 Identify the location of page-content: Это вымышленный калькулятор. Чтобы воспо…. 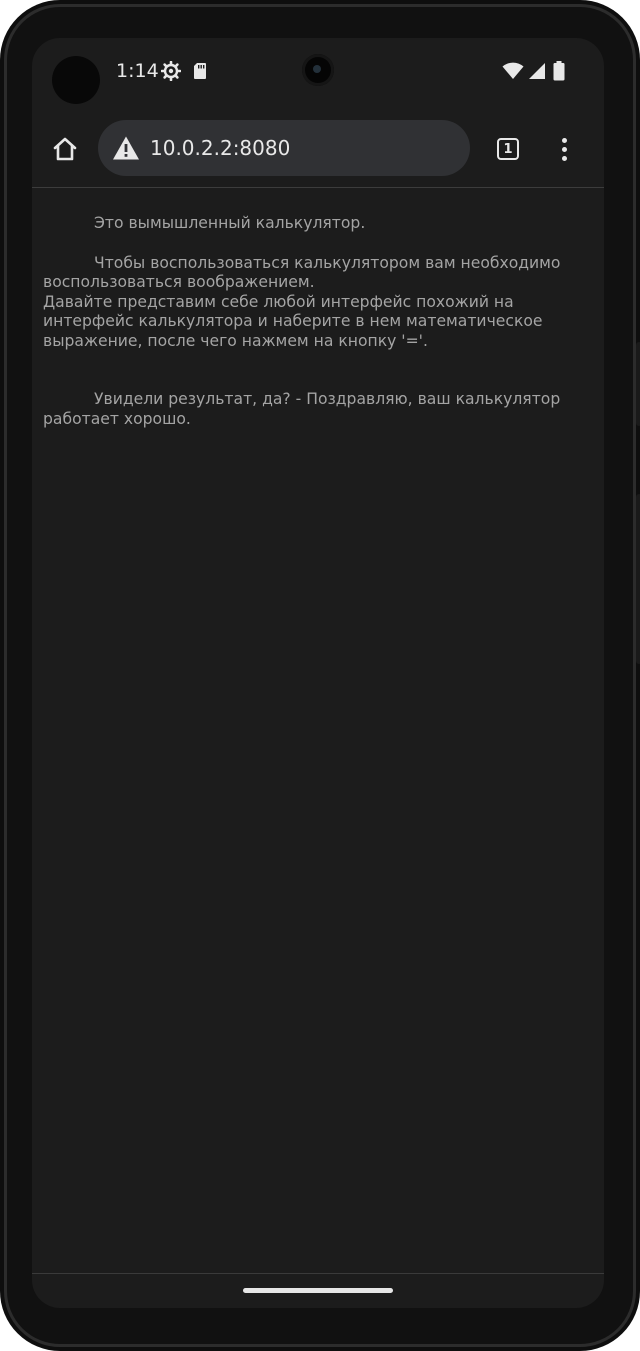
(303, 321).